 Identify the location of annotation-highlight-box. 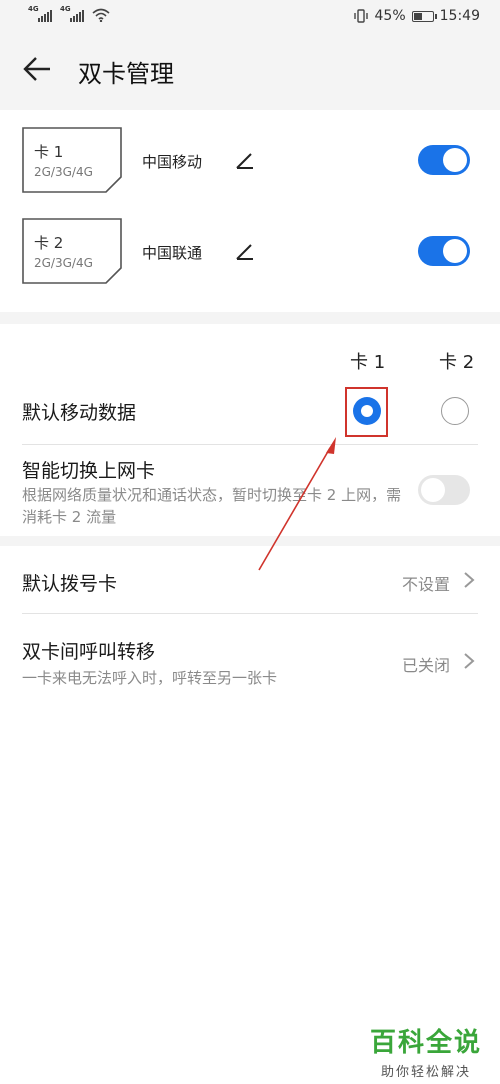
(366, 412).